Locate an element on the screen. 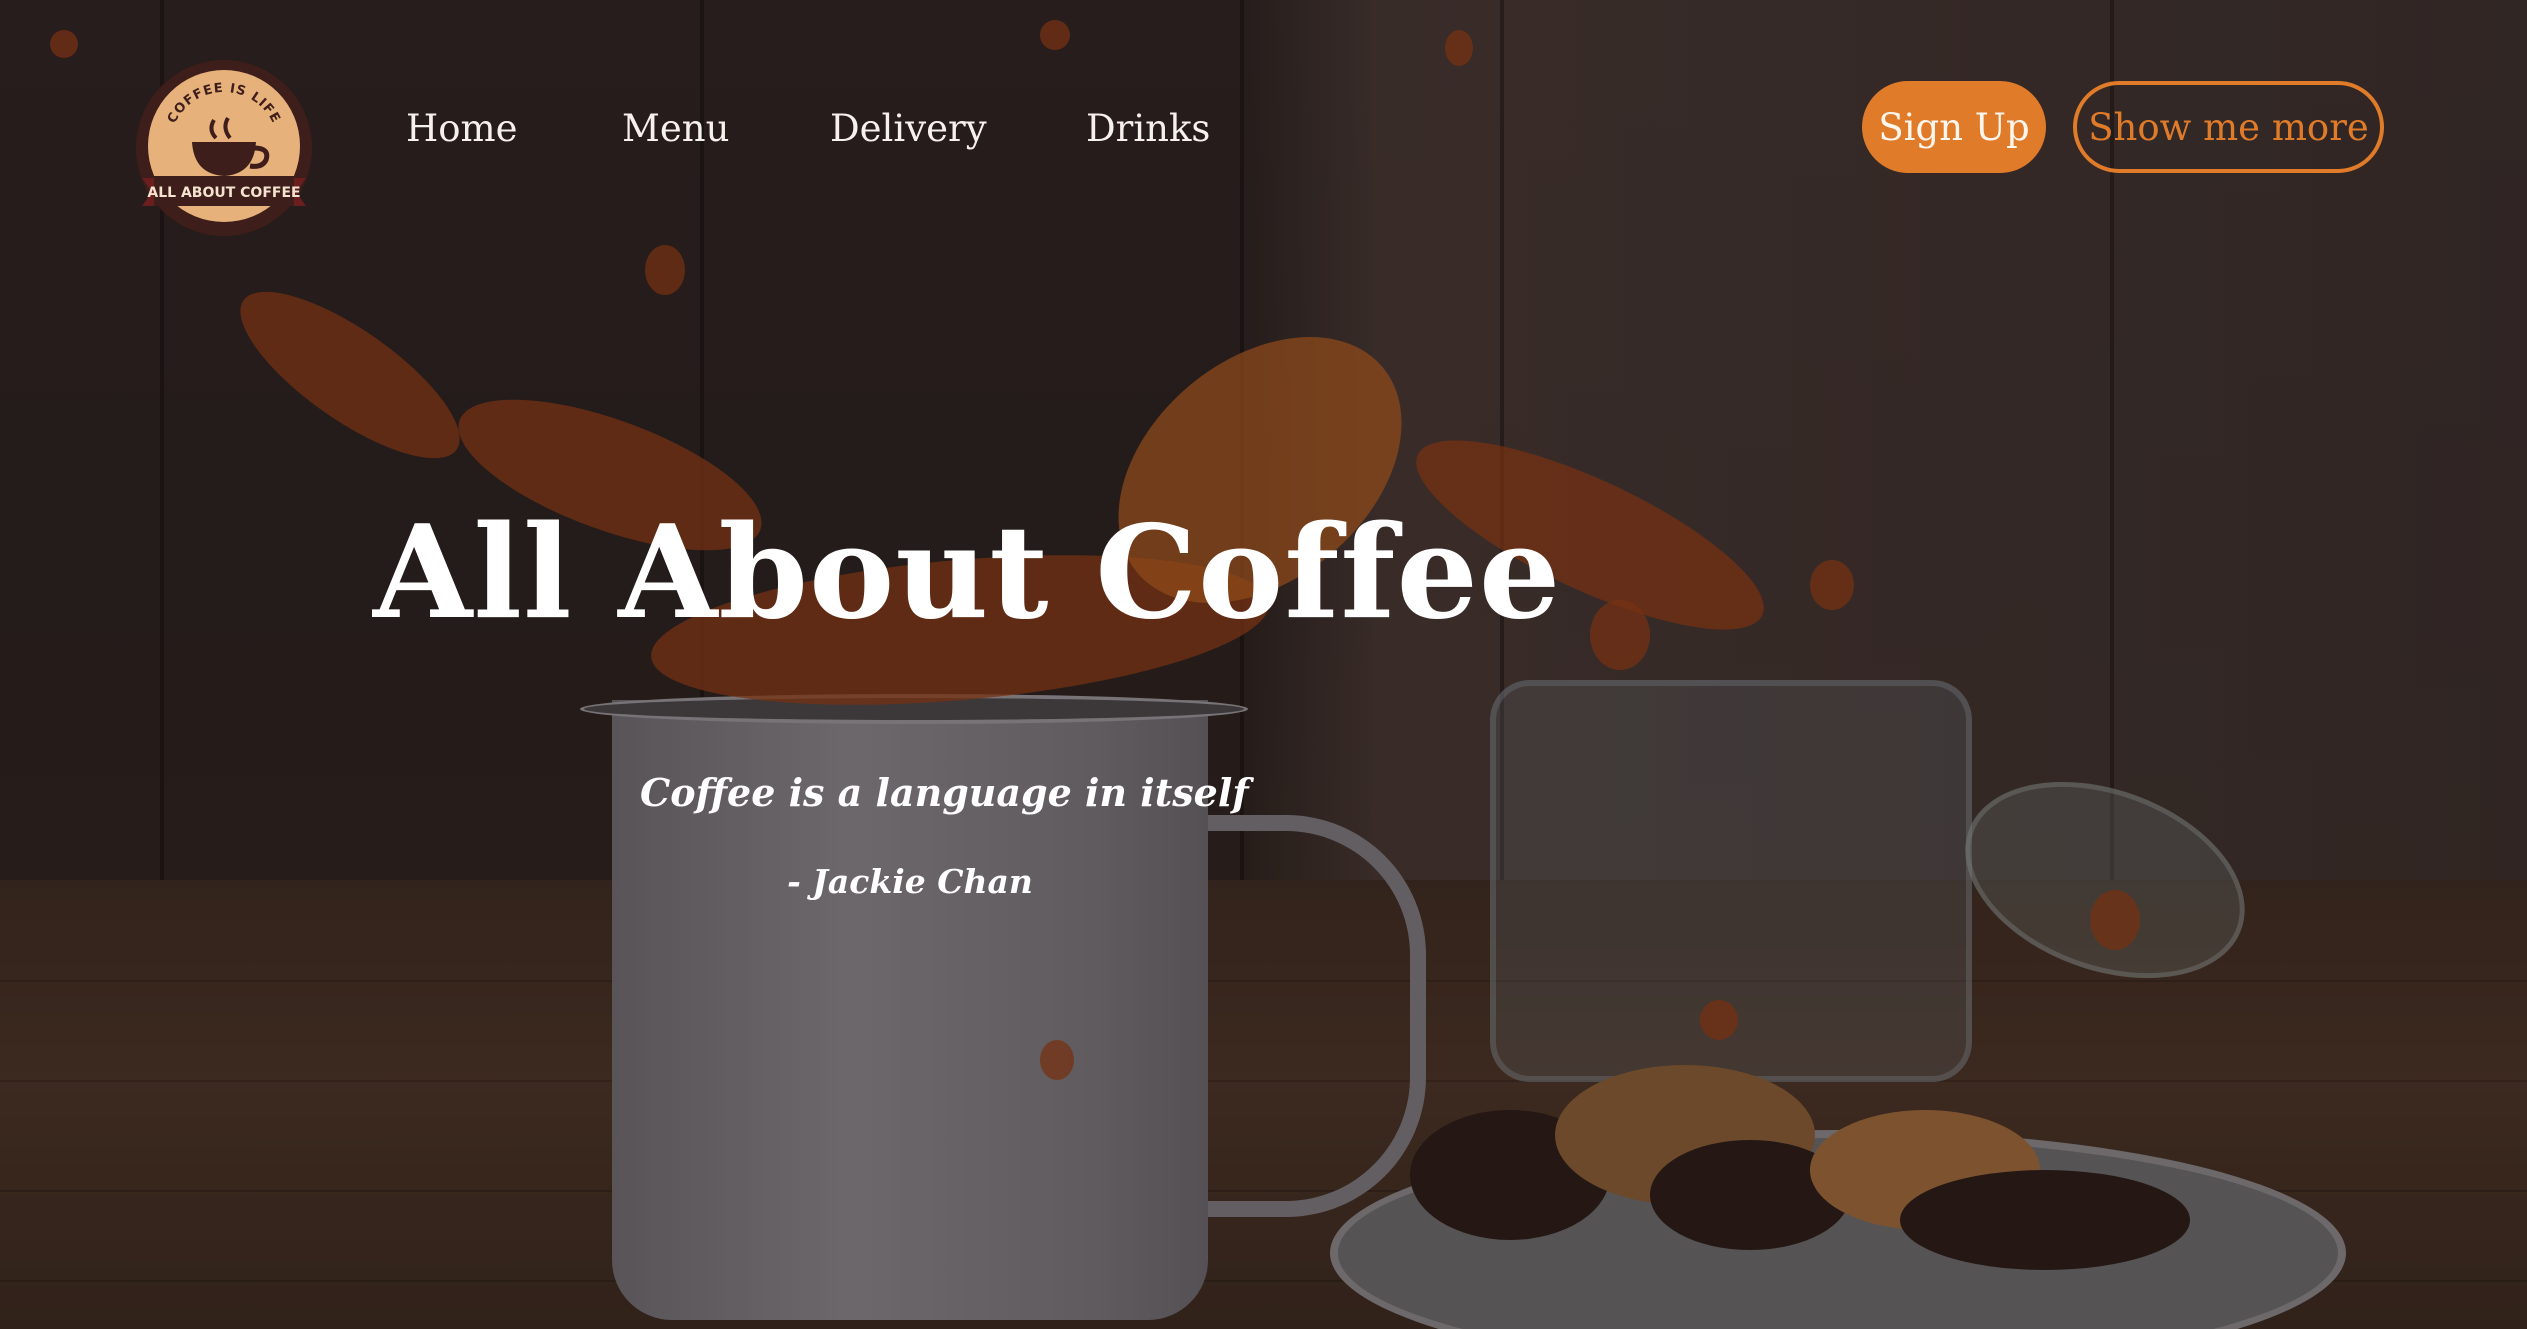 Image resolution: width=2527 pixels, height=1329 pixels. hero-title: All About Coffee is located at coordinates (967, 573).